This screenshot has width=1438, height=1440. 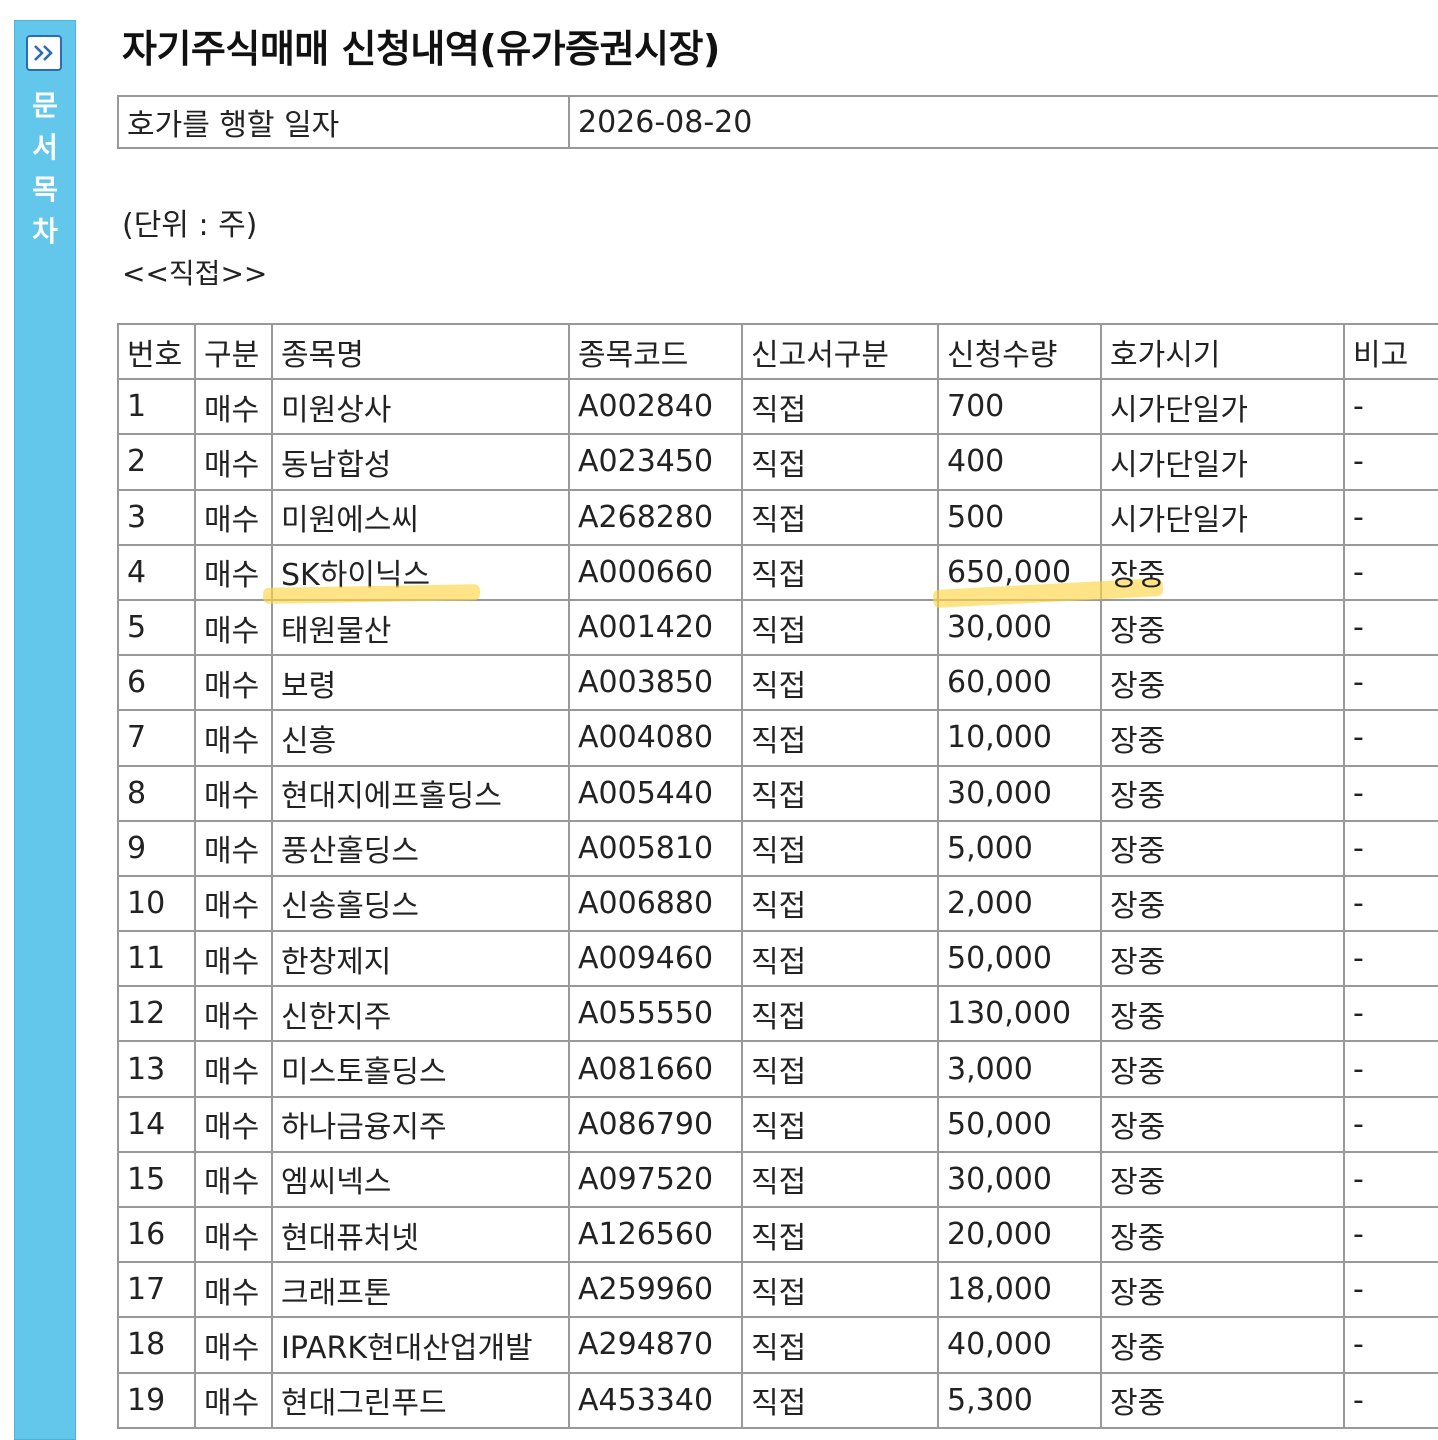 I want to click on cell-no-text: 9, so click(x=137, y=848).